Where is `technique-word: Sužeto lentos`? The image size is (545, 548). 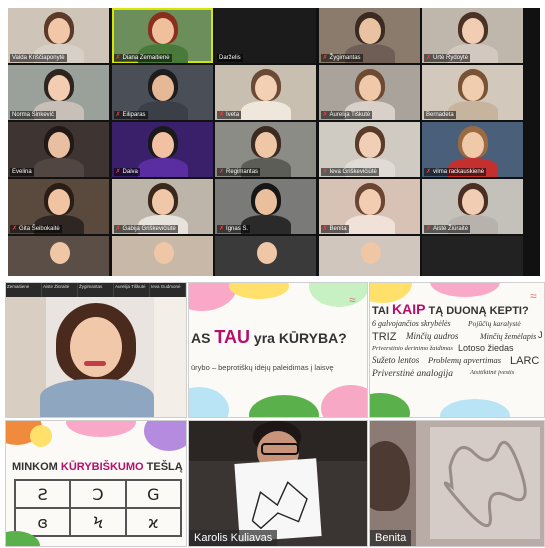 technique-word: Sužeto lentos is located at coordinates (396, 360).